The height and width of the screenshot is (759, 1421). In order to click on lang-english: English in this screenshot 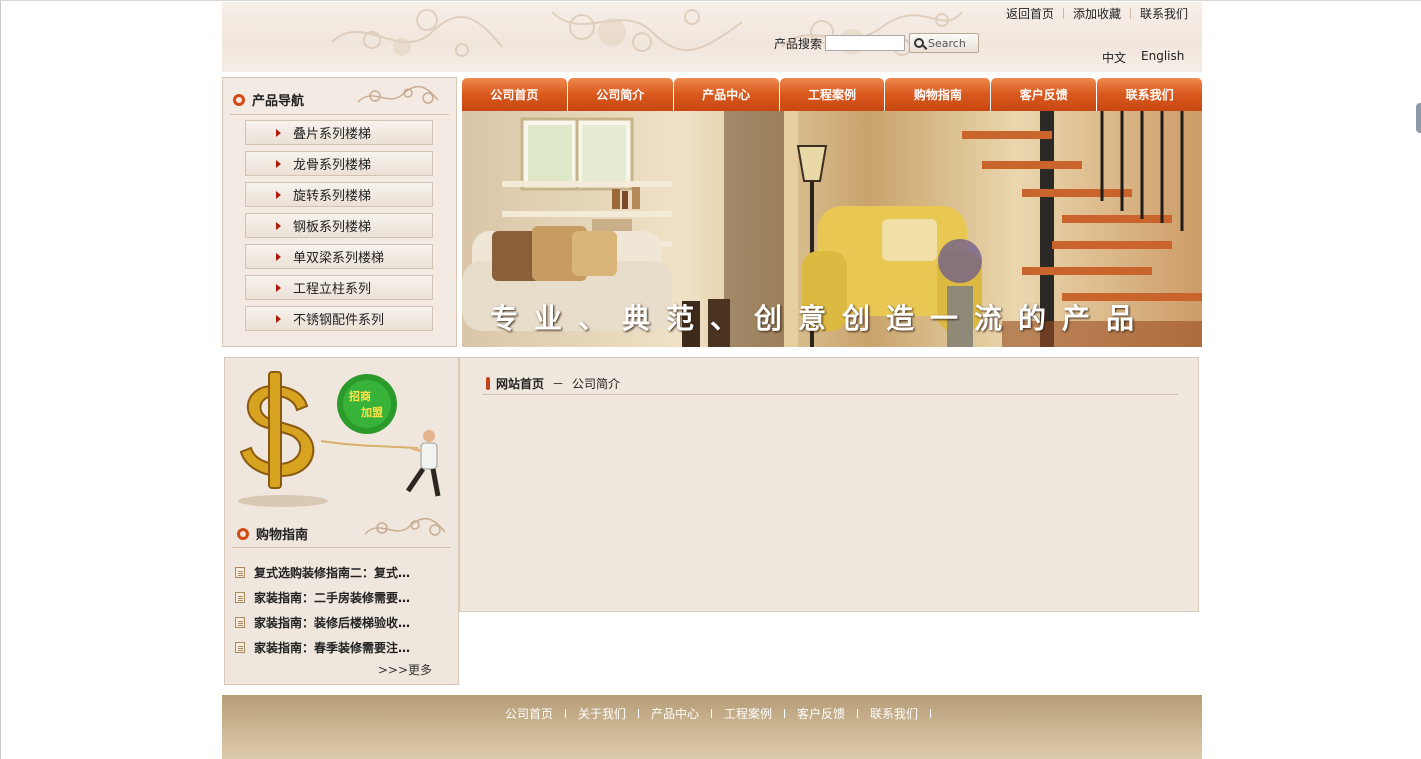, I will do `click(1162, 57)`.